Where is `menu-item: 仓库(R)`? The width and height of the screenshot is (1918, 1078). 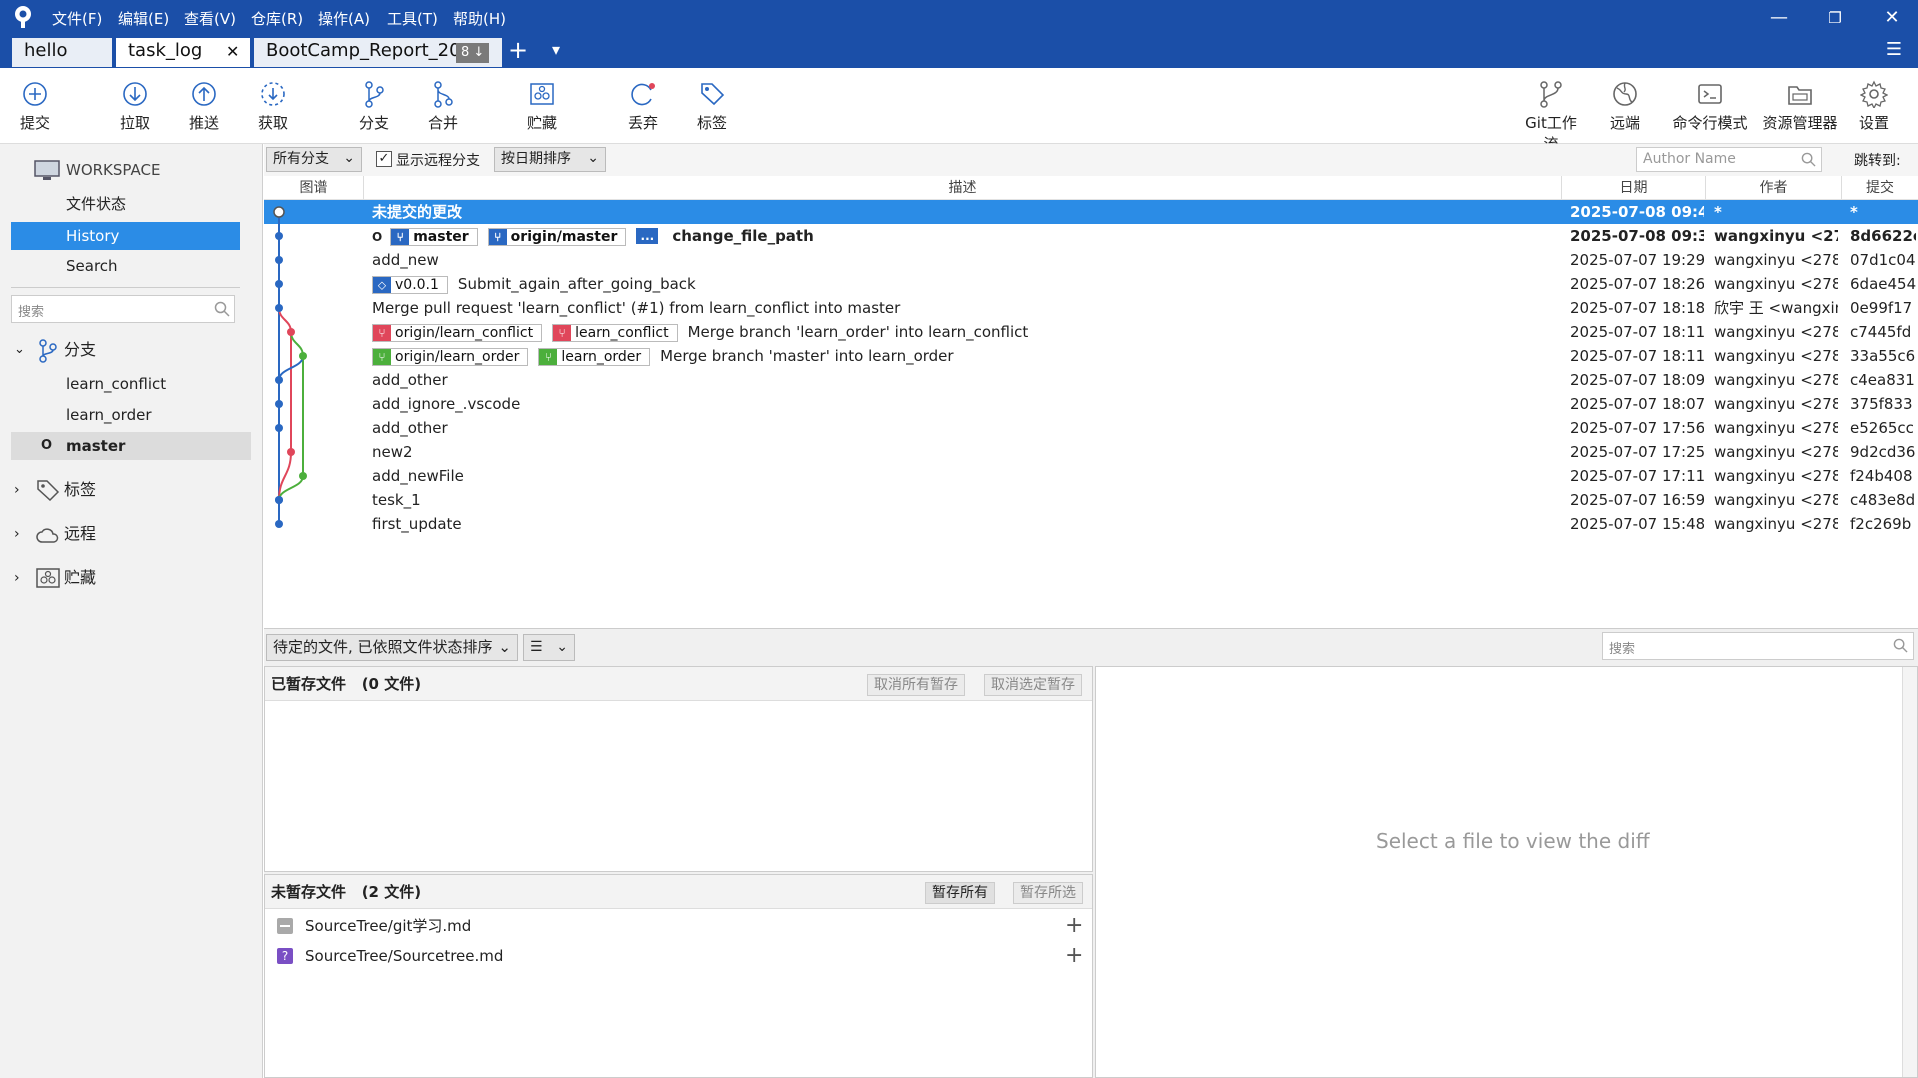
menu-item: 仓库(R) is located at coordinates (277, 19).